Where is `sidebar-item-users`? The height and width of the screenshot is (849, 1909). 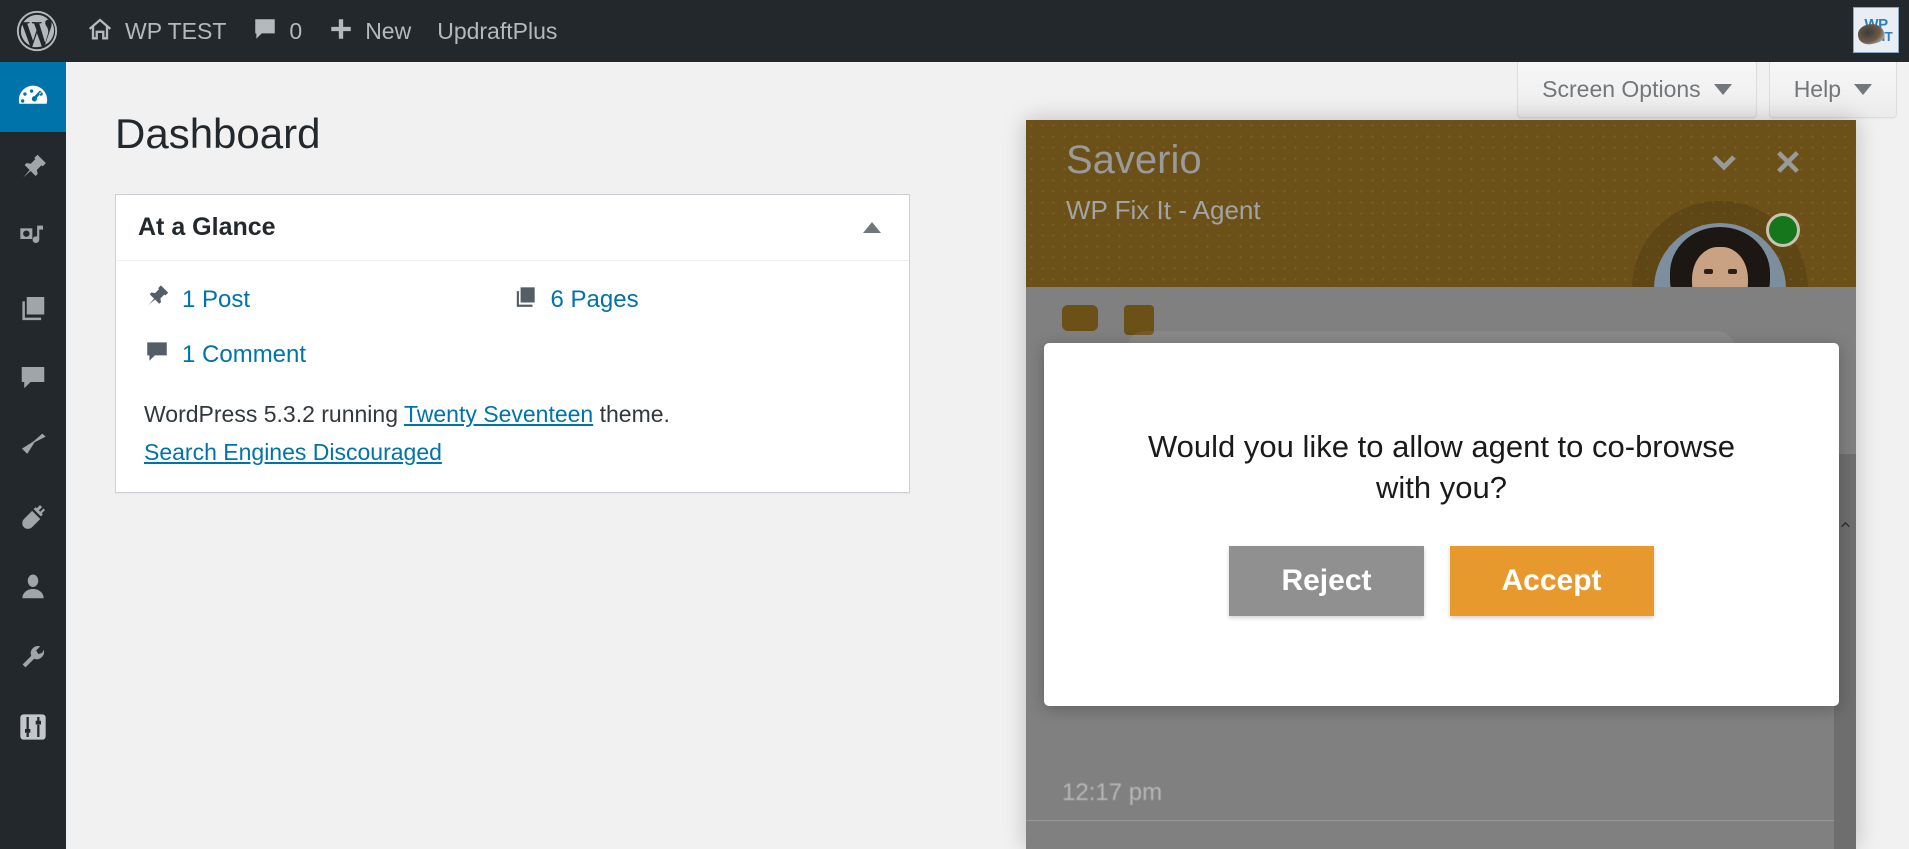 sidebar-item-users is located at coordinates (33, 587).